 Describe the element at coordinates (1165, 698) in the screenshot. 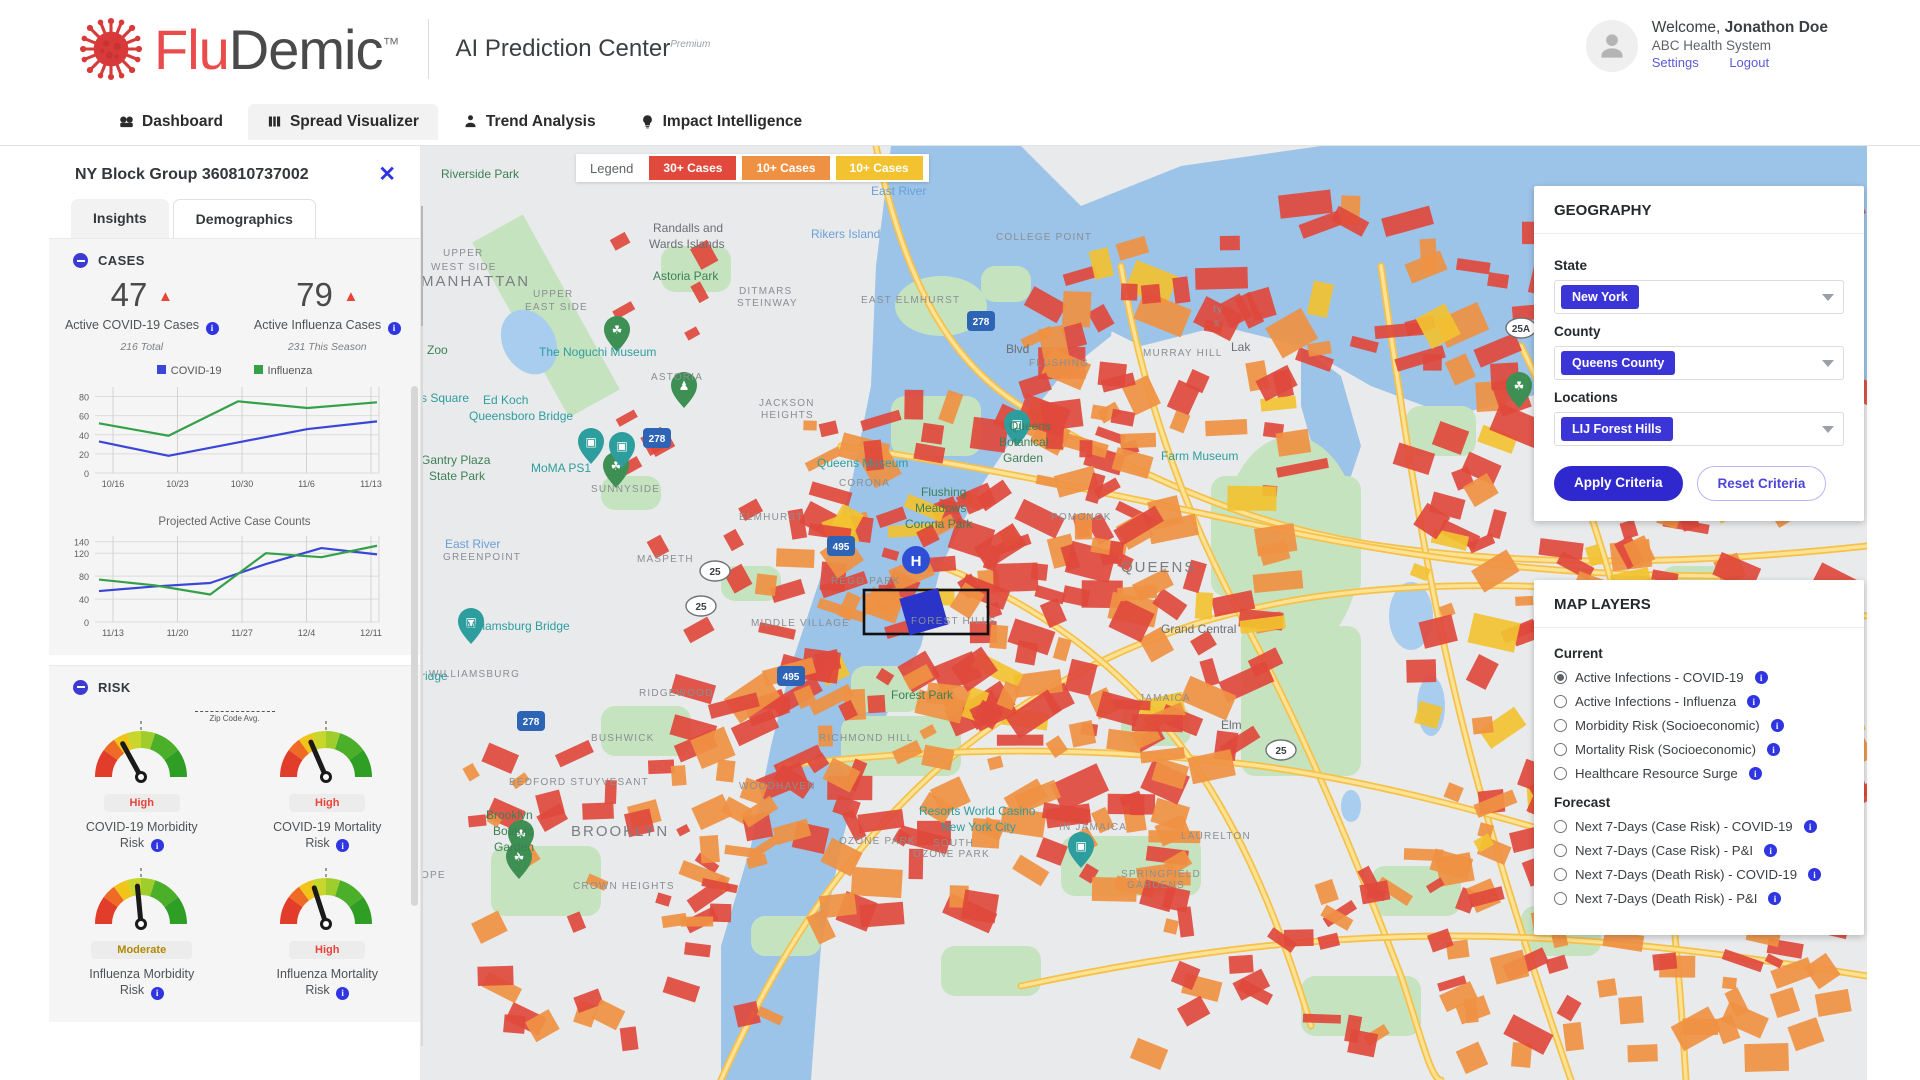

I see `svg-text: JAMAICA` at that location.